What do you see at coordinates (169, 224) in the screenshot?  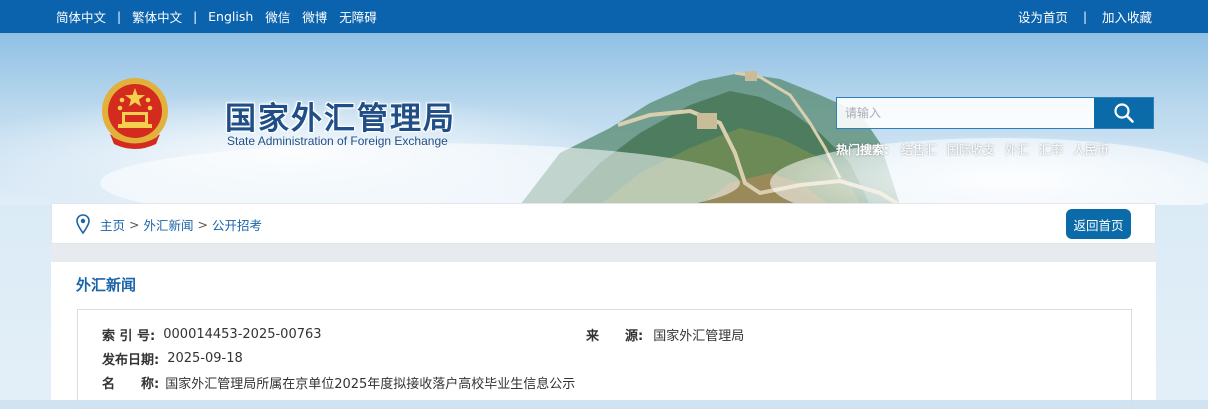 I see `breadcrumb-news: 外汇新闻` at bounding box center [169, 224].